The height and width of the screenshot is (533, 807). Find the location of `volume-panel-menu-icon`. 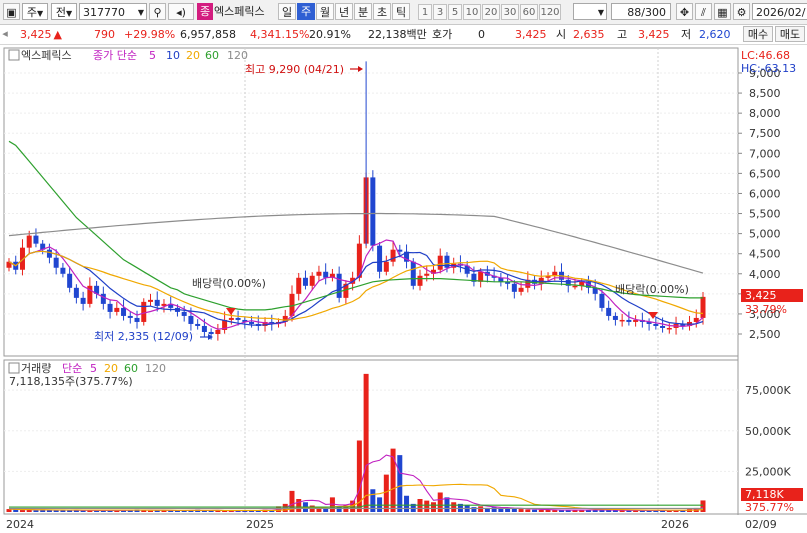

volume-panel-menu-icon is located at coordinates (14, 368).